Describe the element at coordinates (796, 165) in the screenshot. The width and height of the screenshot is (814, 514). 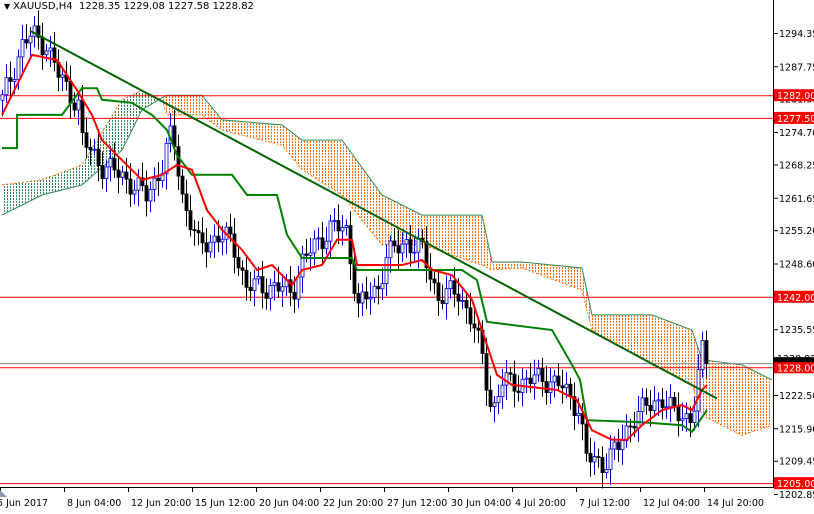
I see `y-tick-label: 1268.25` at that location.